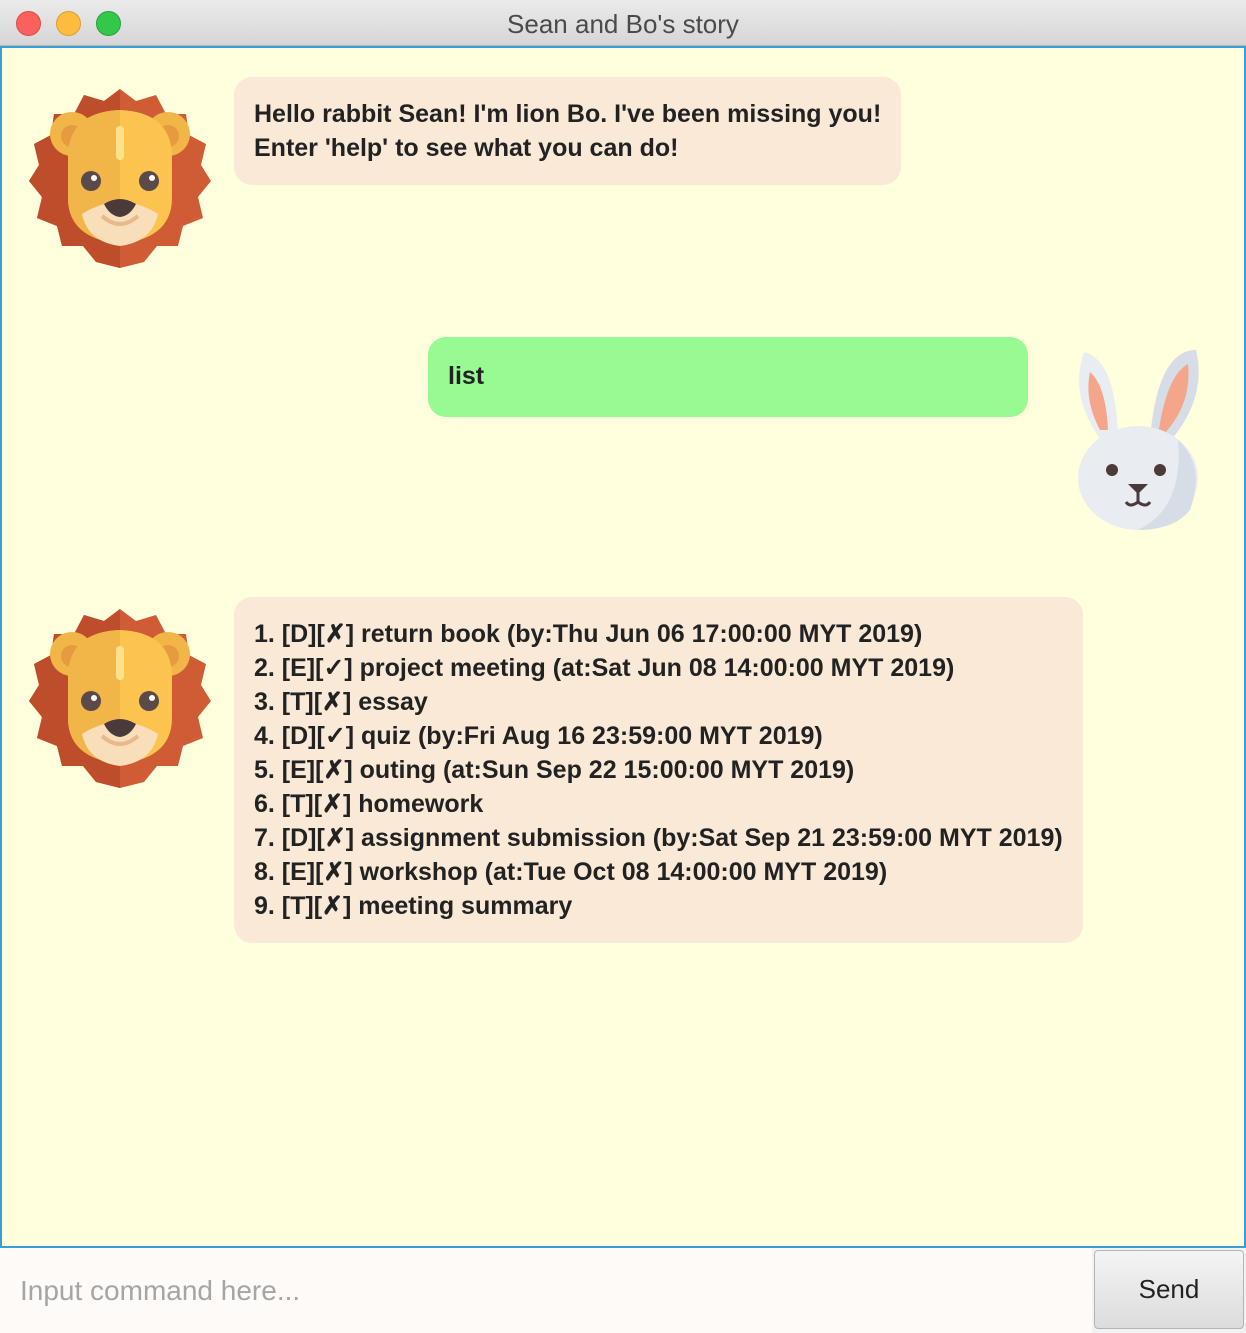  I want to click on window-titlebar: Sean and Bo's story, so click(623, 23).